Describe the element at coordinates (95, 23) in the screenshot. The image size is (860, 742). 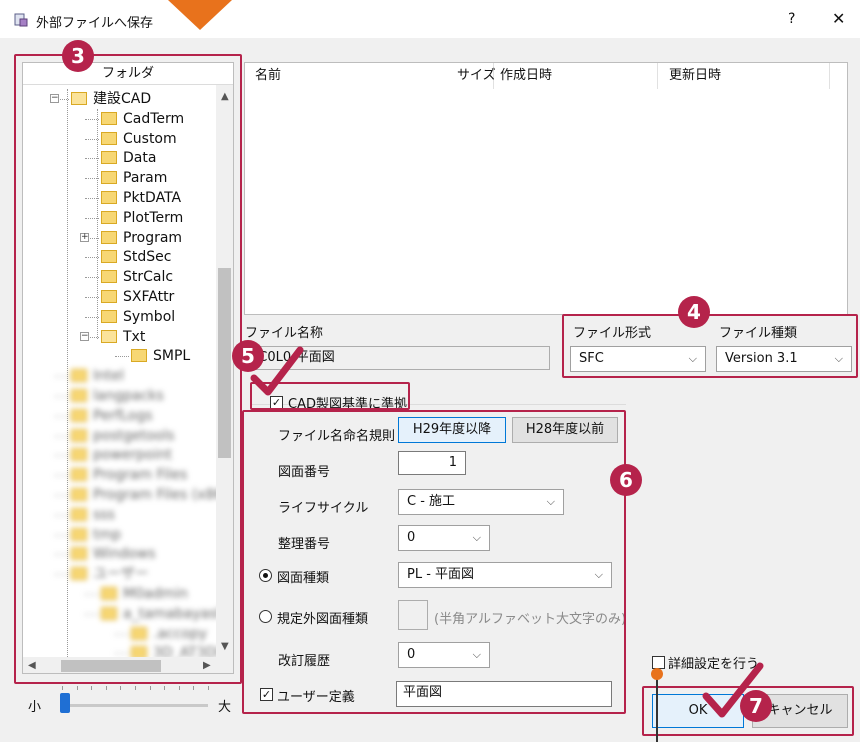
I see `window-title: 外部ファイルへ保存` at that location.